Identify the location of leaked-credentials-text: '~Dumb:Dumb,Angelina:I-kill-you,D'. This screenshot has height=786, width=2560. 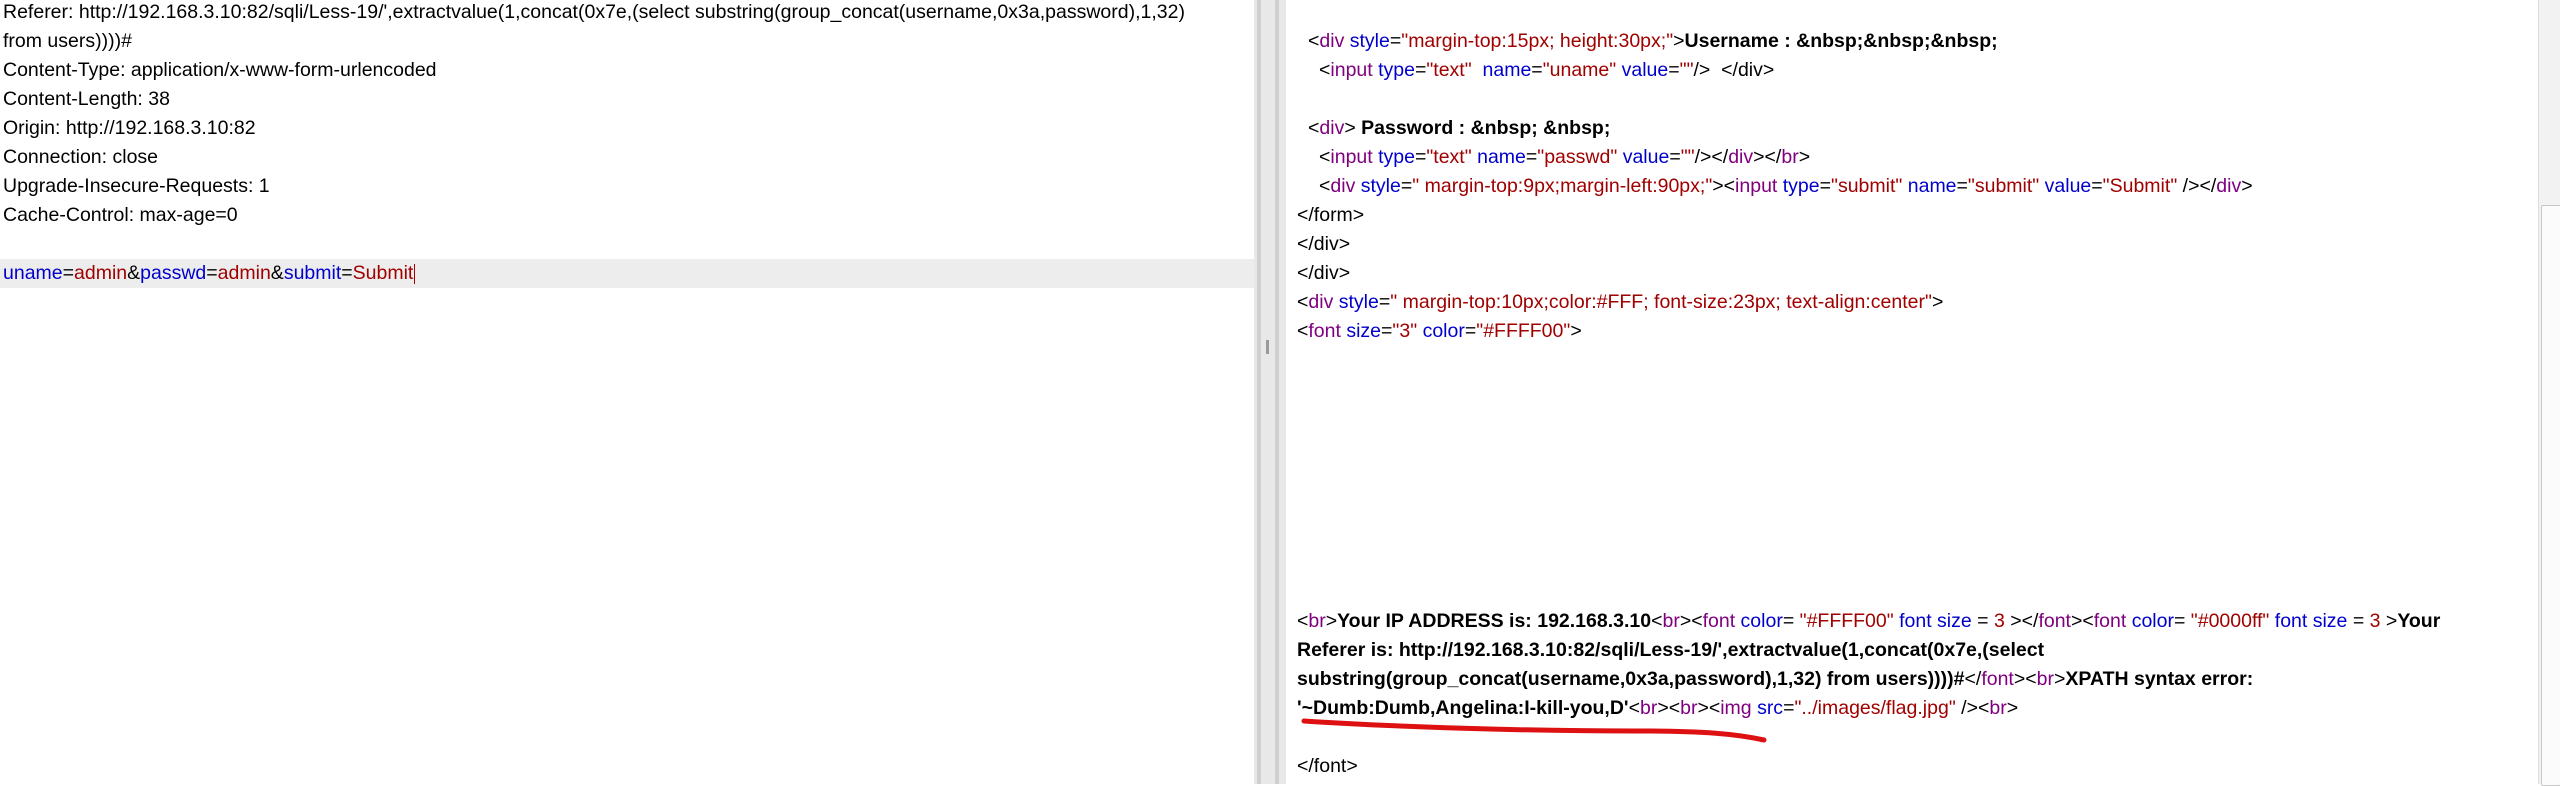
(1463, 708).